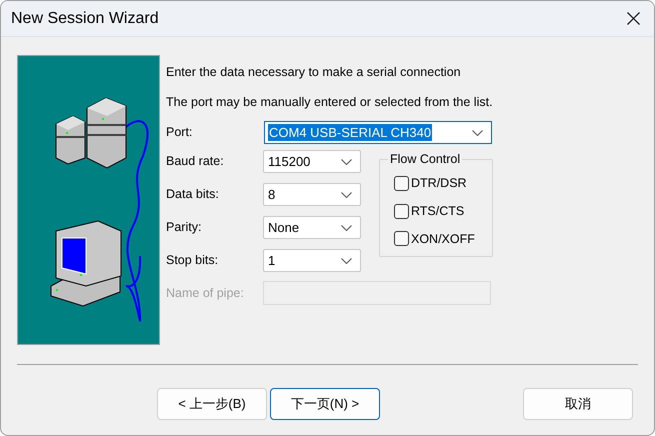  What do you see at coordinates (271, 260) in the screenshot?
I see `dropdown-value: 1` at bounding box center [271, 260].